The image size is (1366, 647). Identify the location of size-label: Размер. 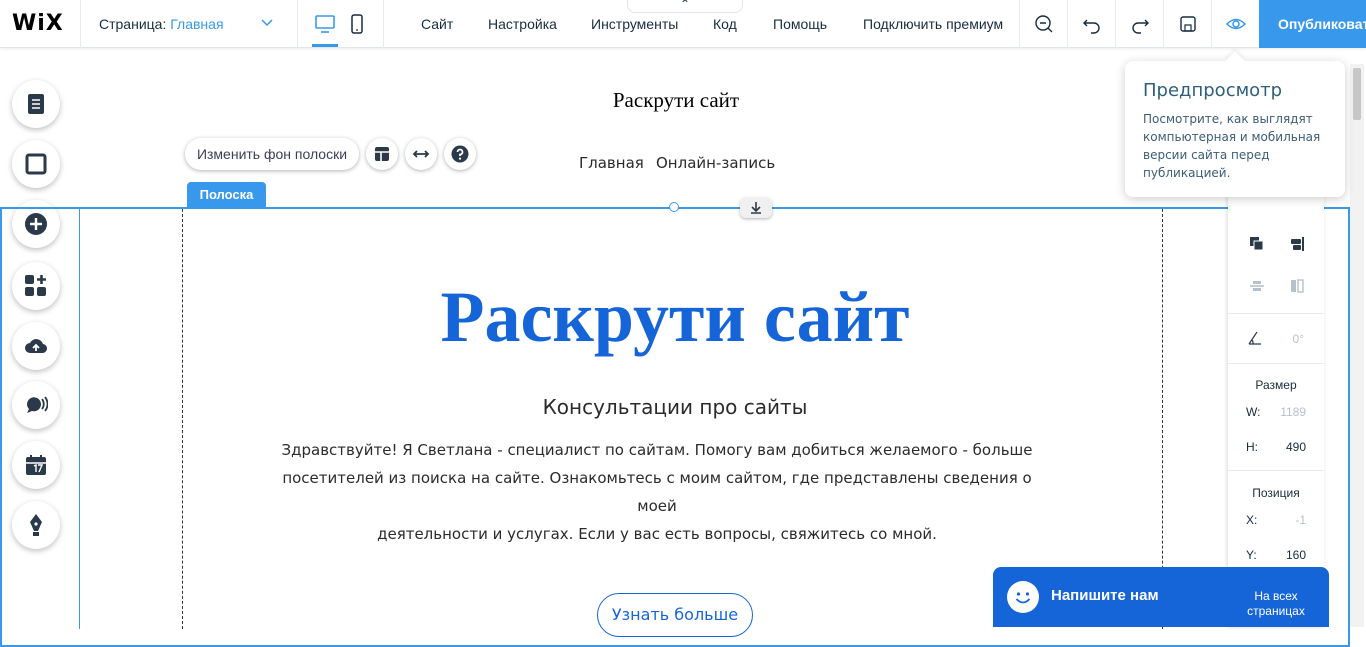
(1276, 385).